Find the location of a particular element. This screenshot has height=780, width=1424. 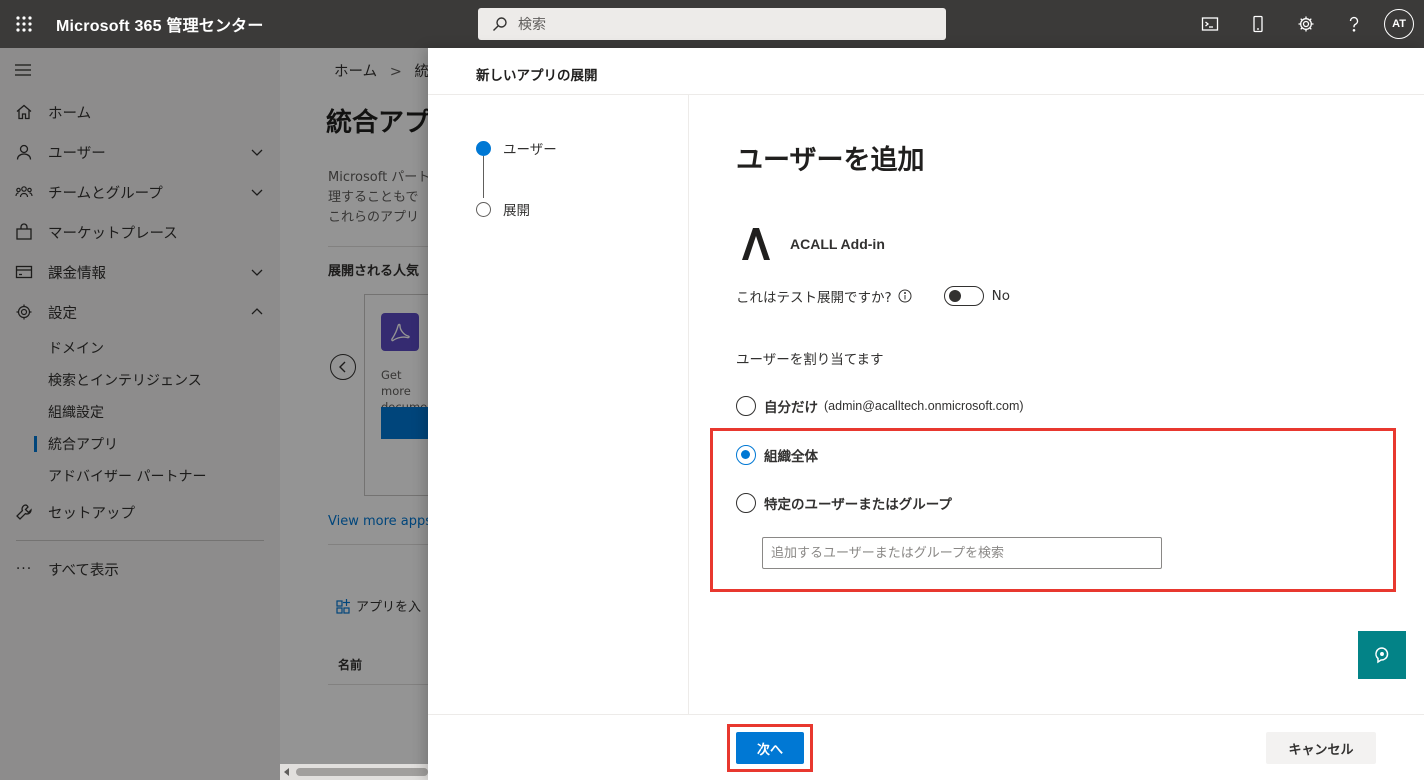

cancel-button: キャンセル is located at coordinates (1321, 748).